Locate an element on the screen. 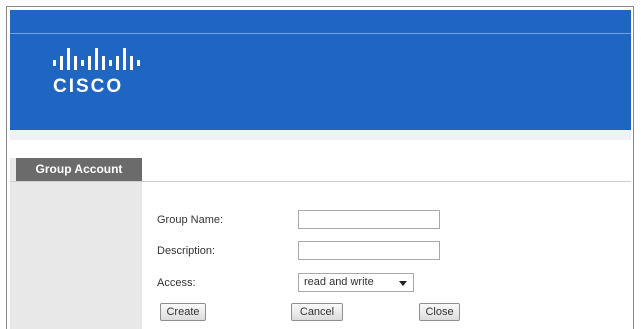  access-select-value: read and write is located at coordinates (339, 282).